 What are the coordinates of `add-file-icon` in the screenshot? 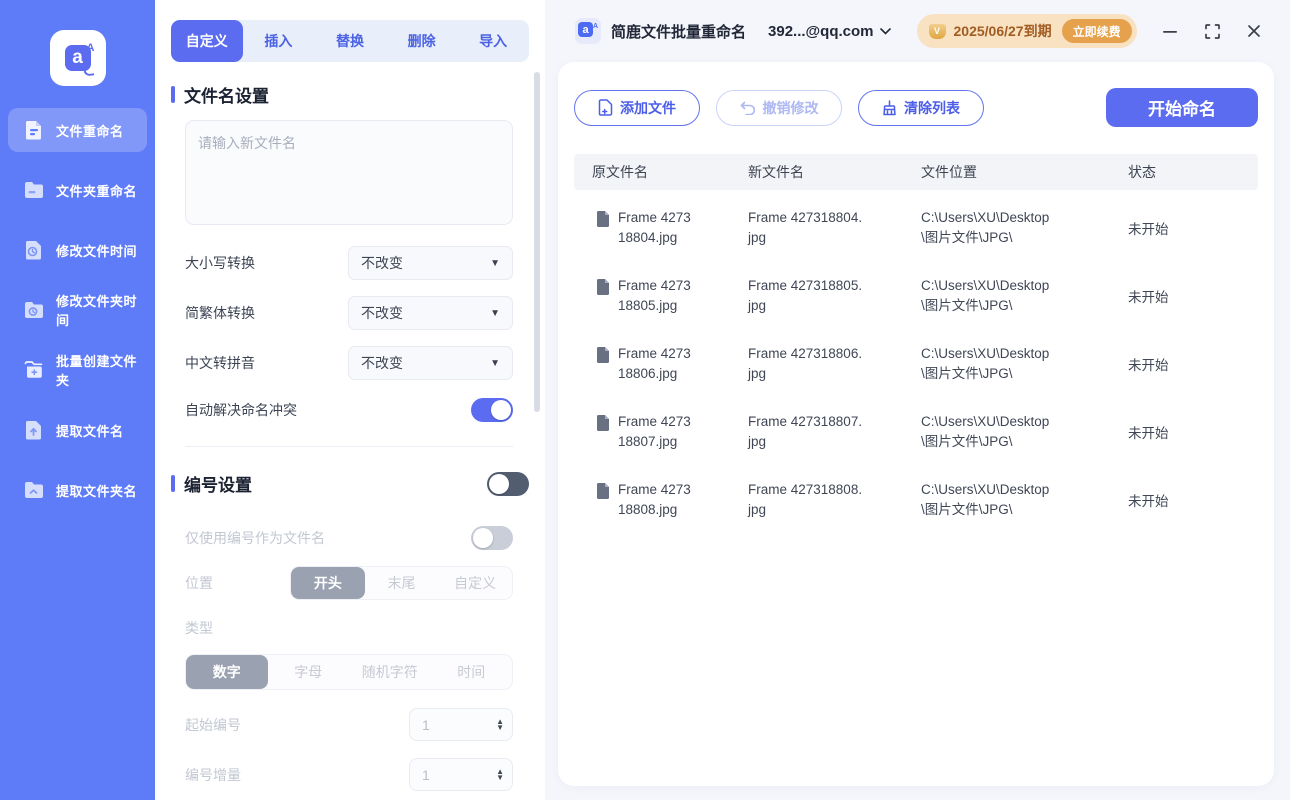 It's located at (605, 107).